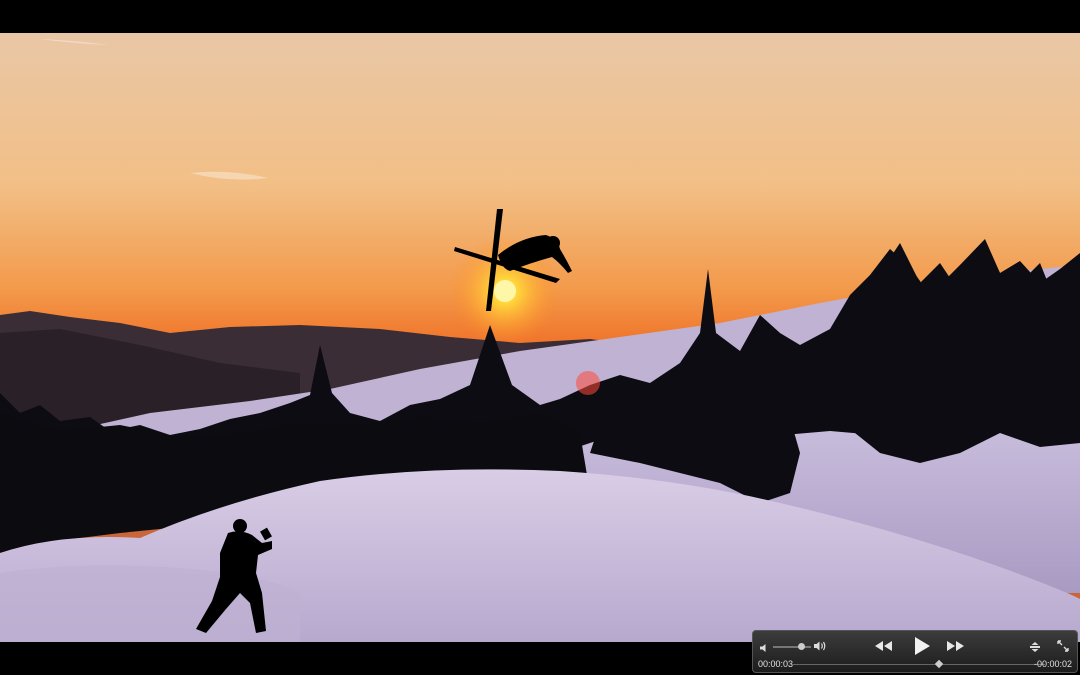 This screenshot has width=1080, height=675. What do you see at coordinates (540, 16) in the screenshot?
I see `letterbox-top` at bounding box center [540, 16].